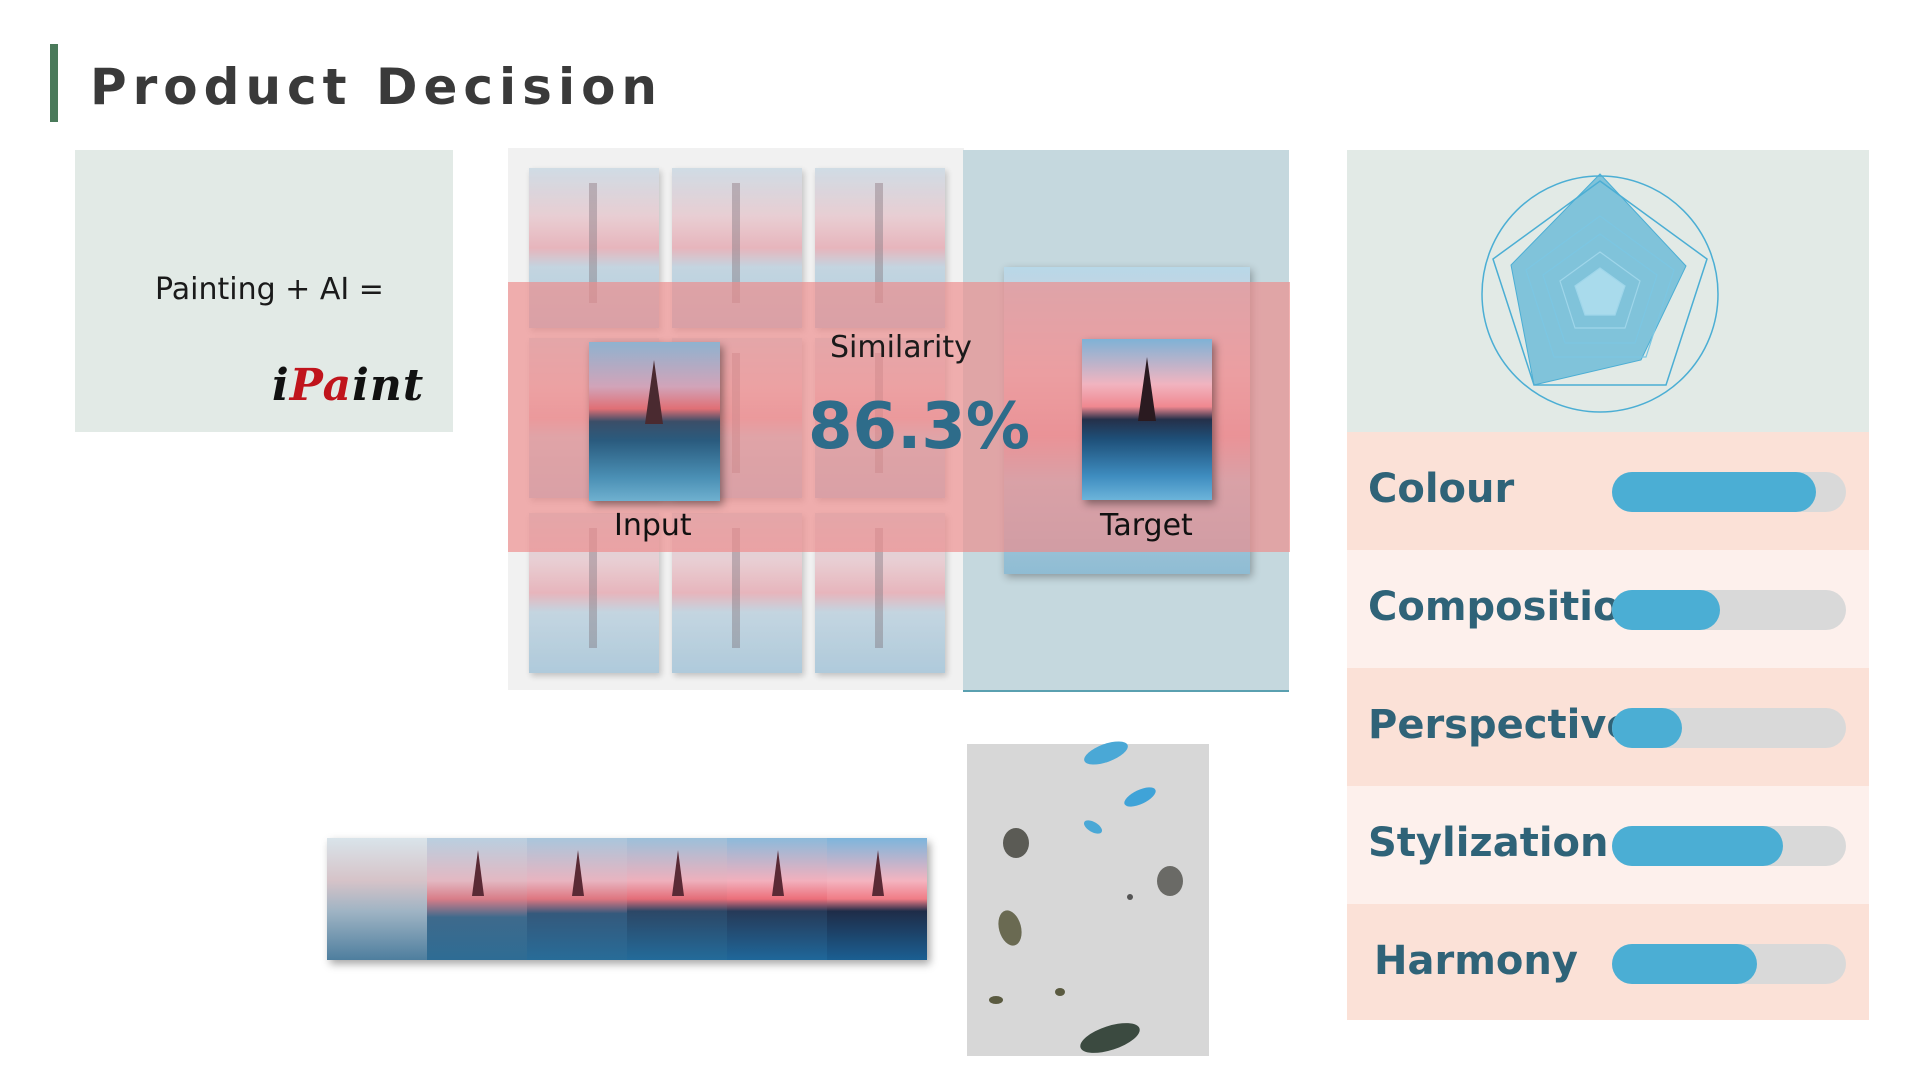 The height and width of the screenshot is (1080, 1918). What do you see at coordinates (348, 385) in the screenshot?
I see `ipaint-logo: iPaint` at bounding box center [348, 385].